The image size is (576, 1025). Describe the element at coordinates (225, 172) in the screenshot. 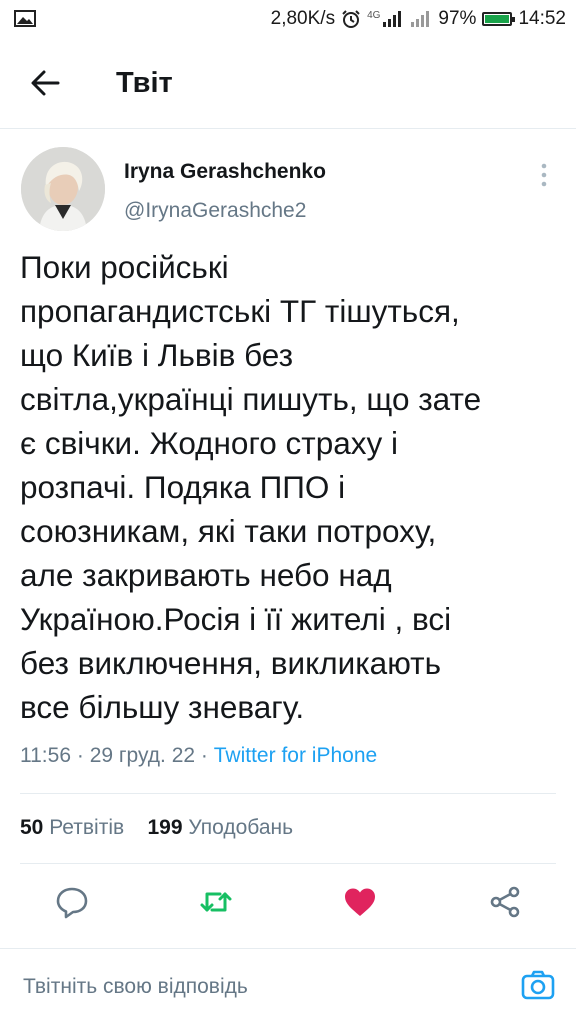

I see `author-name: Iryna Gerashchenko` at that location.